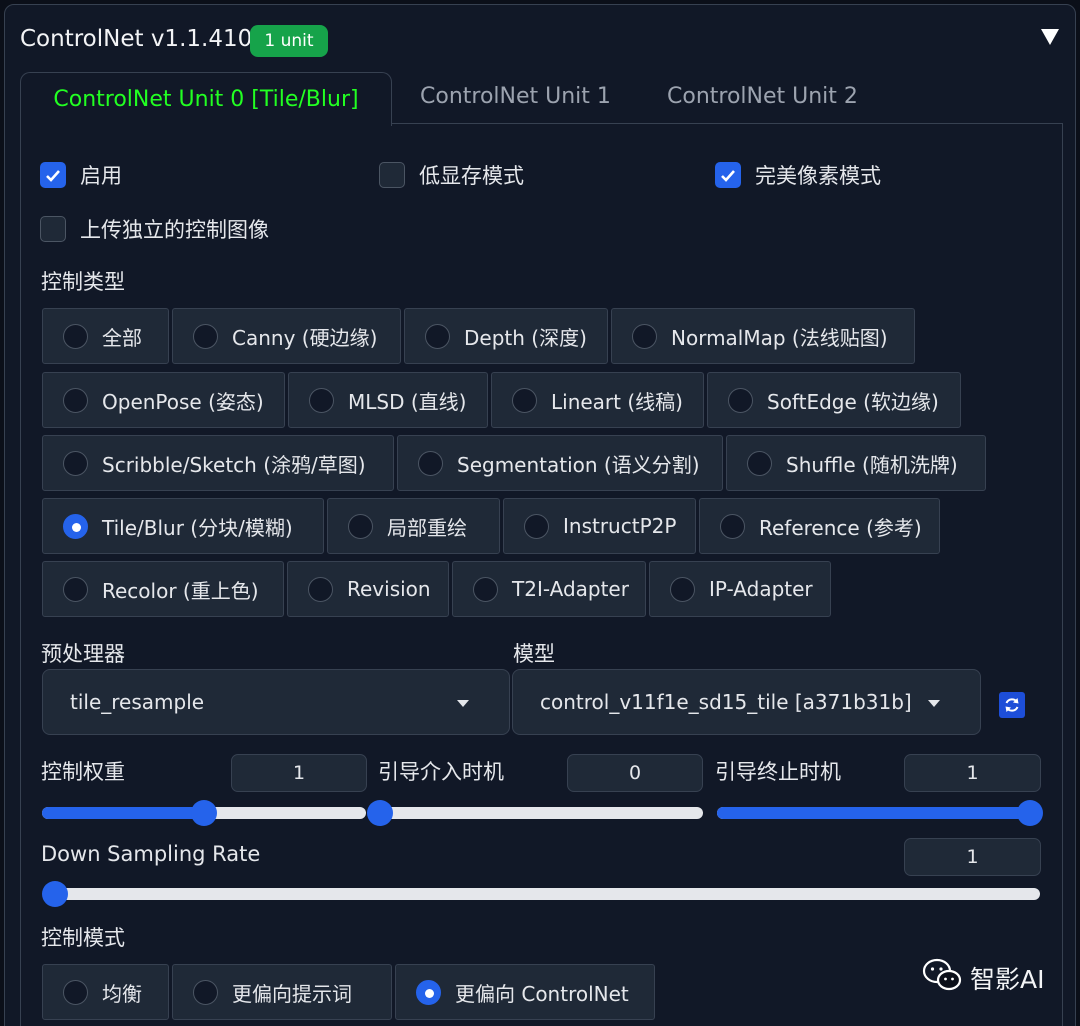 The width and height of the screenshot is (1080, 1026). I want to click on control-mode-label: 控制模式, so click(83, 938).